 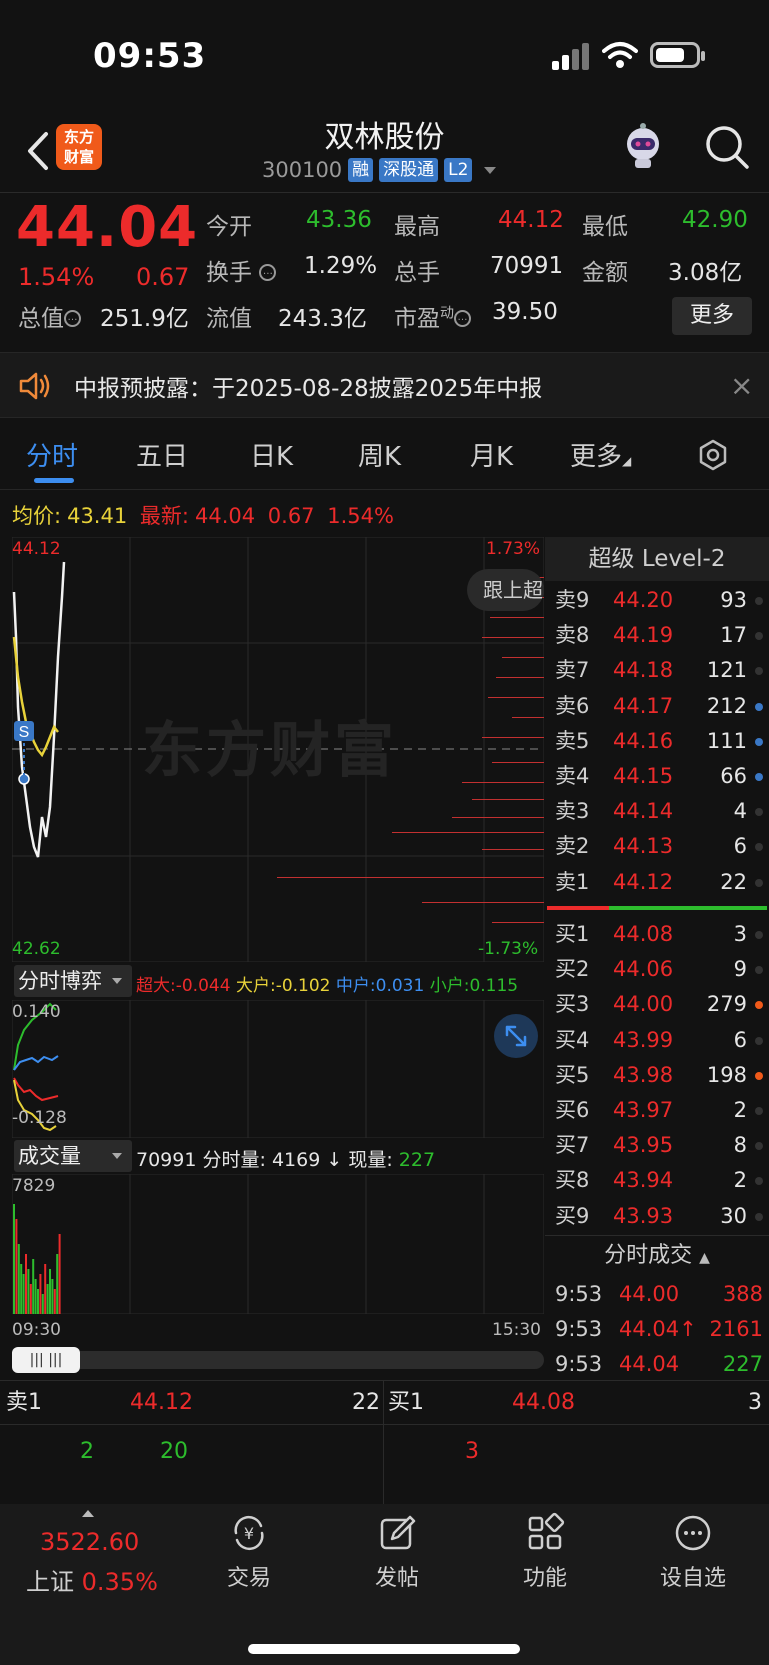 What do you see at coordinates (713, 455) in the screenshot?
I see `gear-icon` at bounding box center [713, 455].